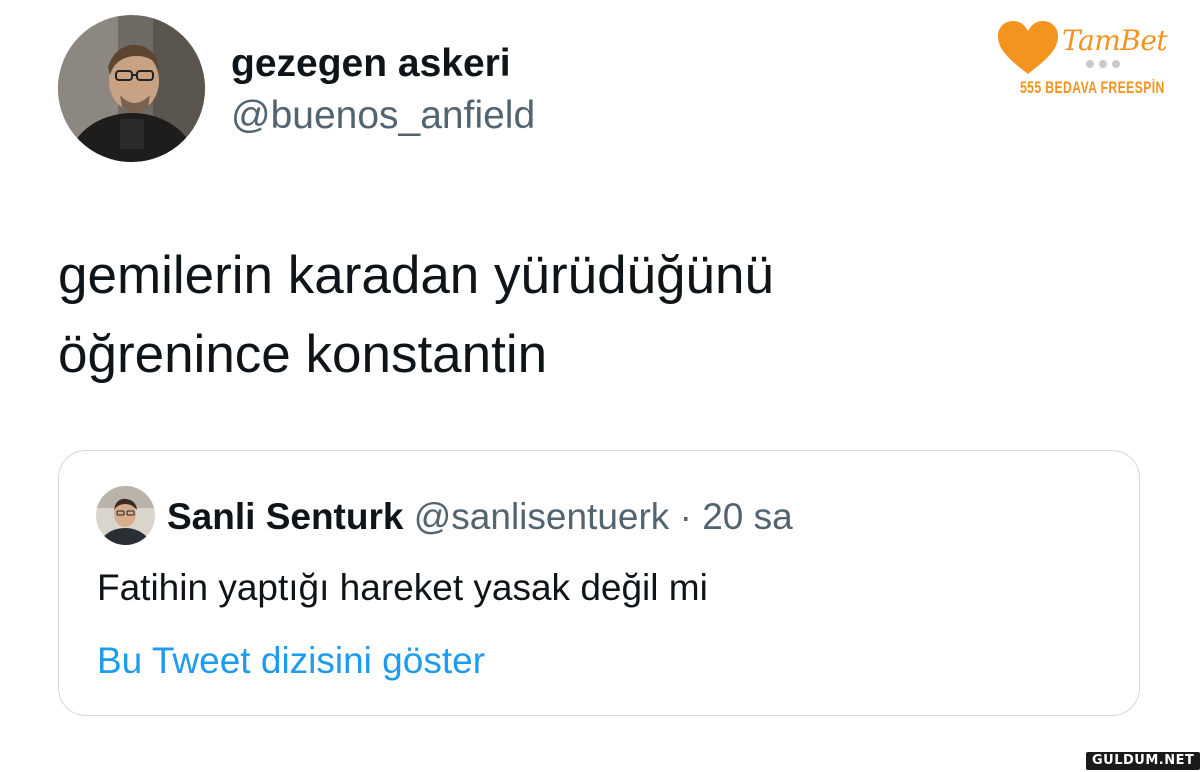  What do you see at coordinates (542, 516) in the screenshot?
I see `quoted-author-handle: @sanlisentuerk` at bounding box center [542, 516].